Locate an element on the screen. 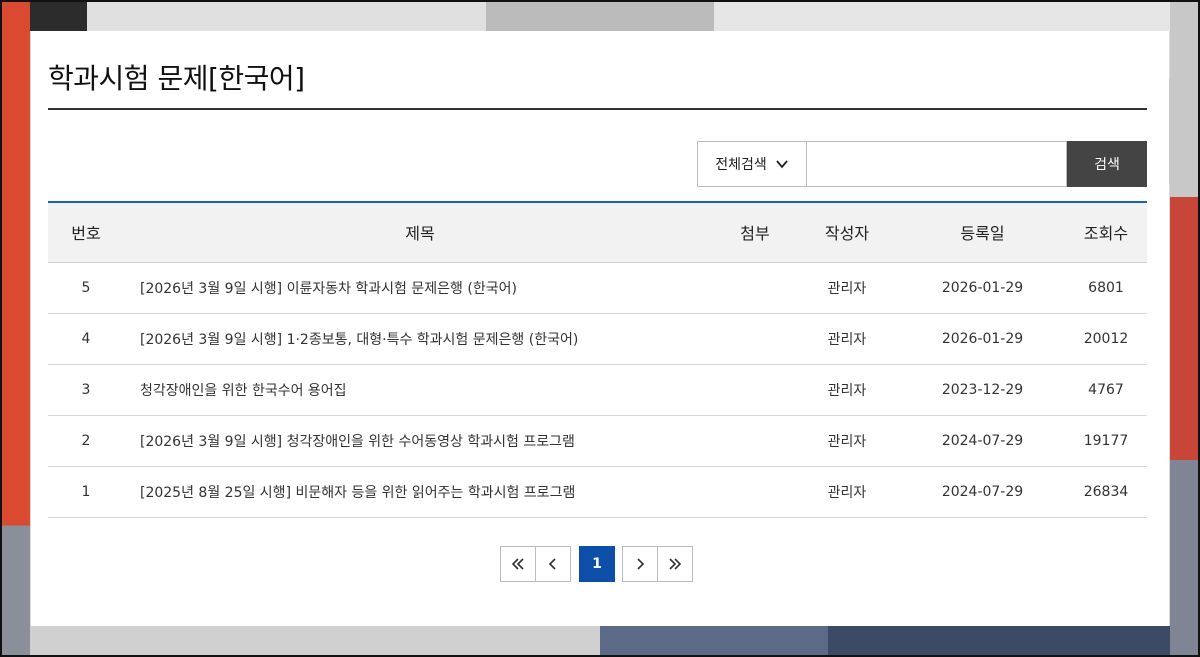 The image size is (1200, 657). search-scope-select: 전체검색 is located at coordinates (752, 164).